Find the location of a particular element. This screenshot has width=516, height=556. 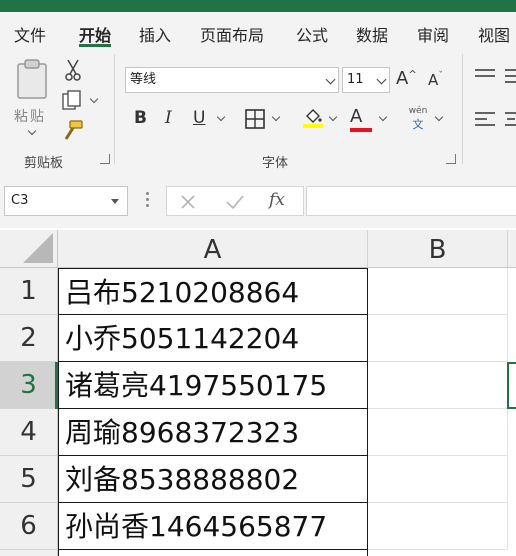

name-box-value: C3 is located at coordinates (20, 200).